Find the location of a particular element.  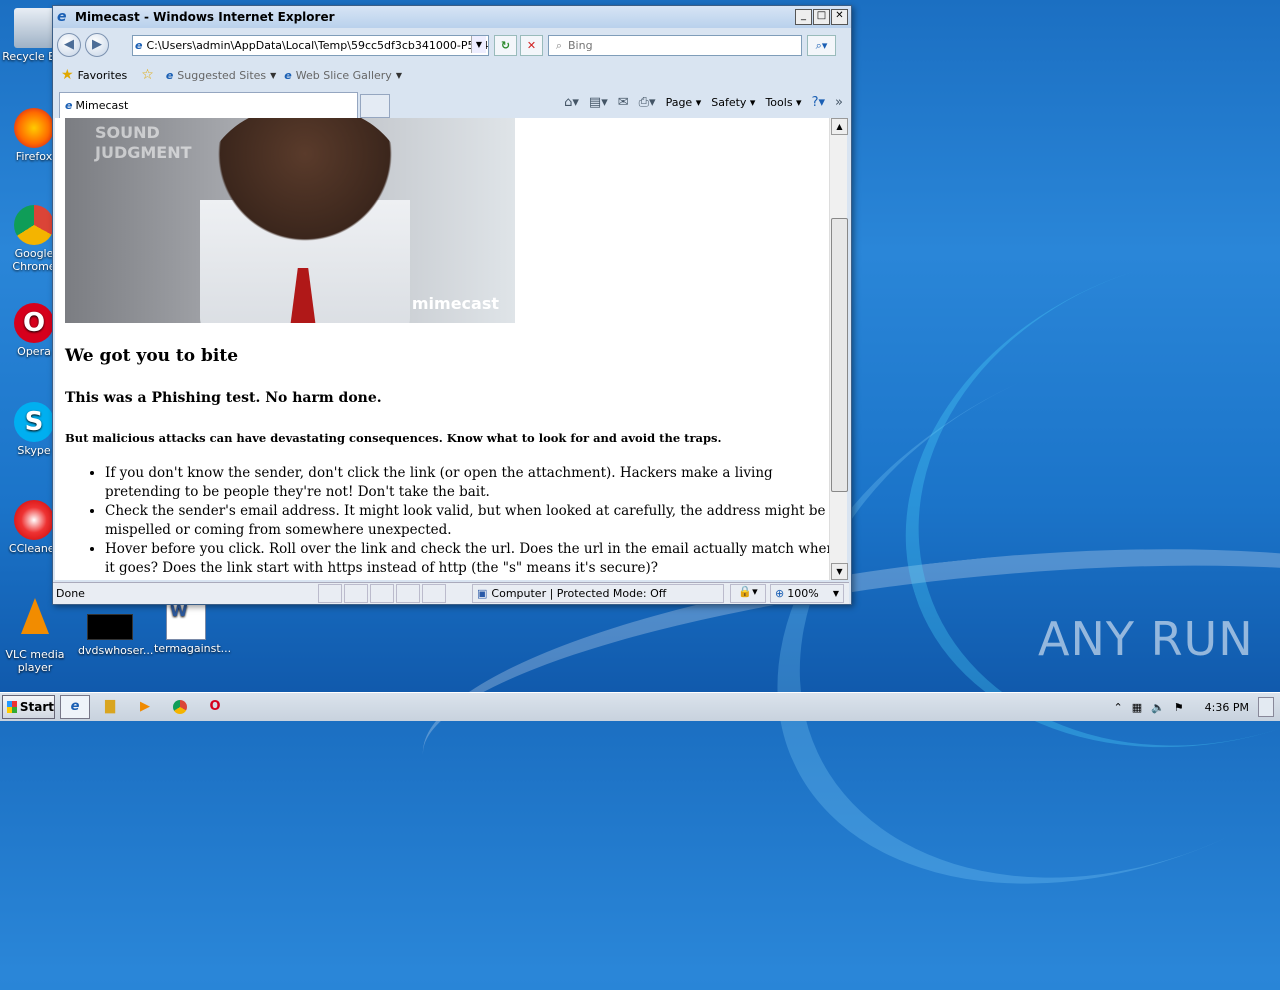

refresh-button: ↻ is located at coordinates (505, 45).